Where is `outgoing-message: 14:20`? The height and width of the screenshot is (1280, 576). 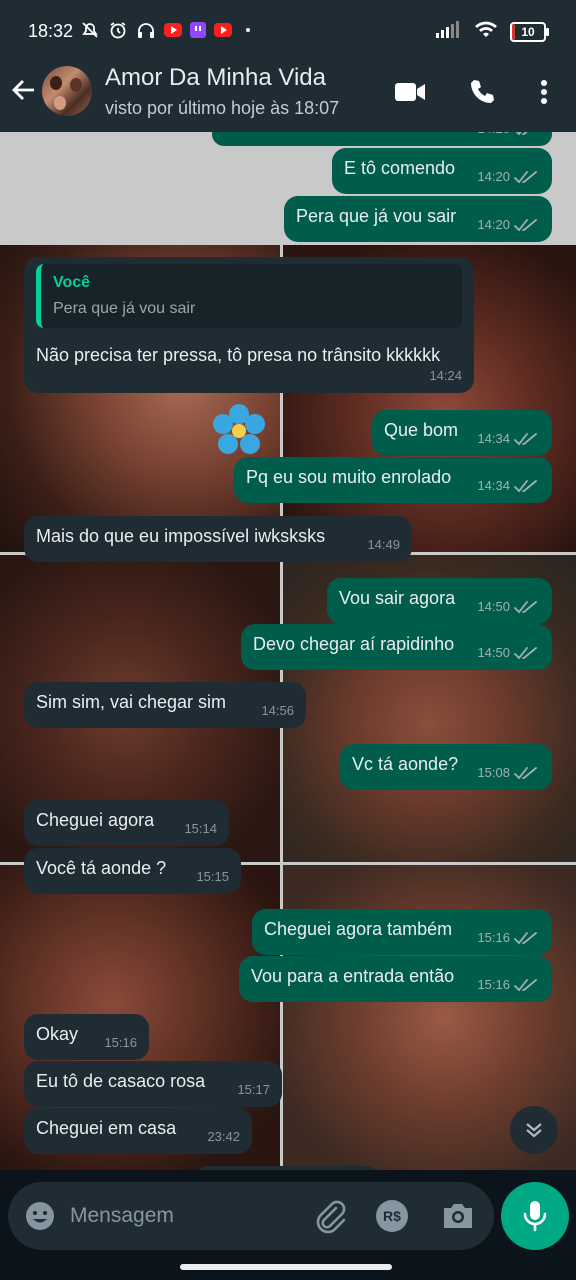
outgoing-message: 14:20 is located at coordinates (382, 139).